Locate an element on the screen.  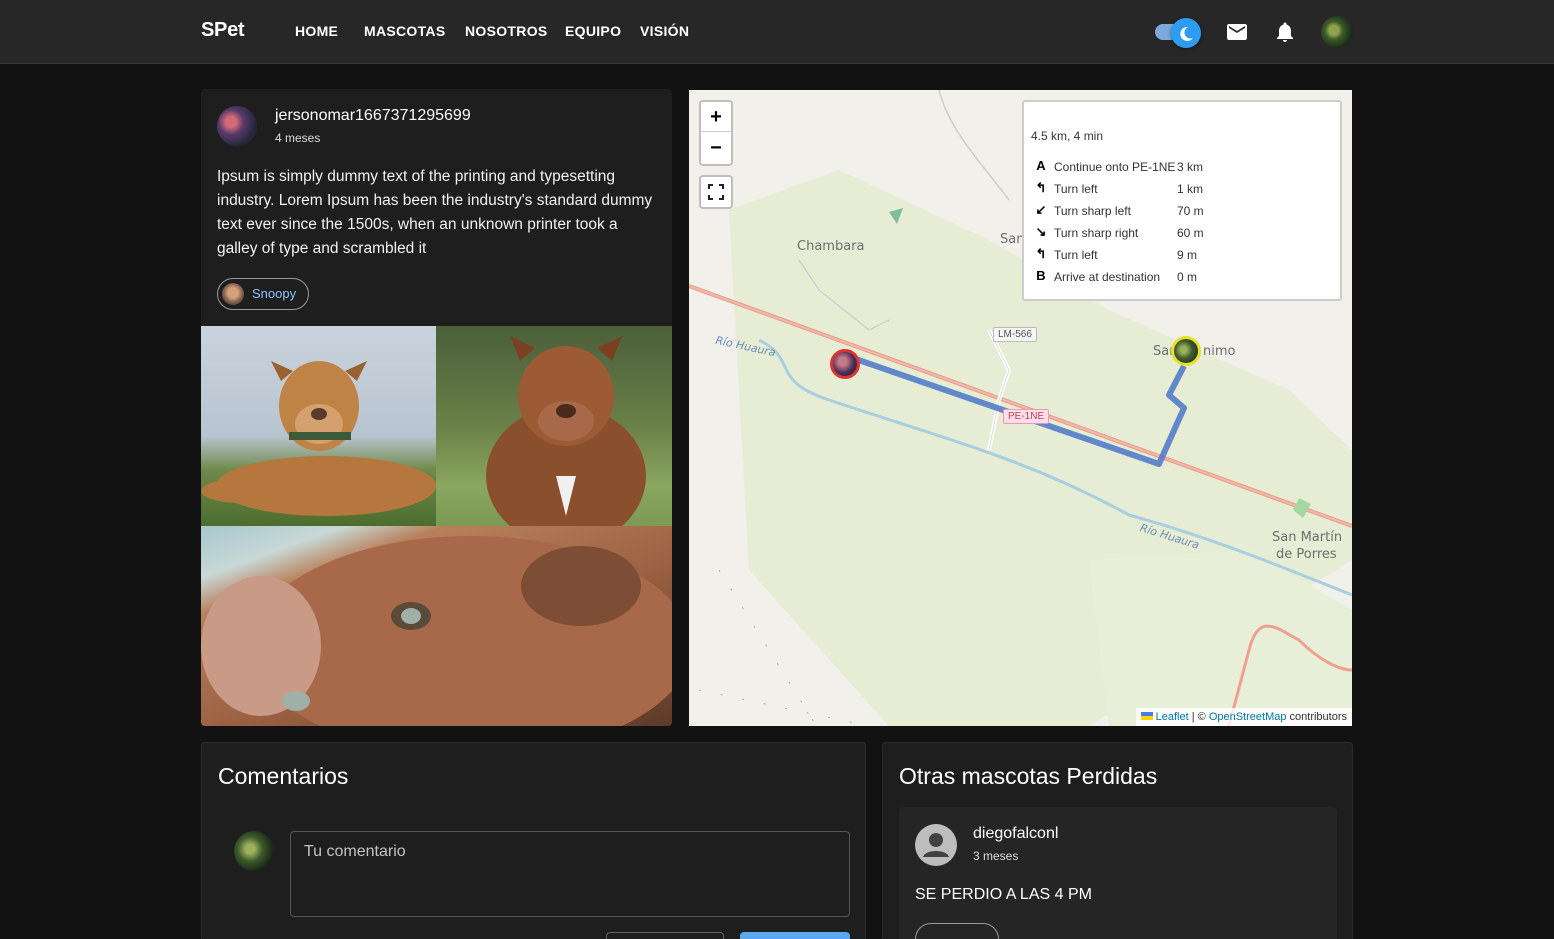
default-avatar-icon is located at coordinates (936, 845).